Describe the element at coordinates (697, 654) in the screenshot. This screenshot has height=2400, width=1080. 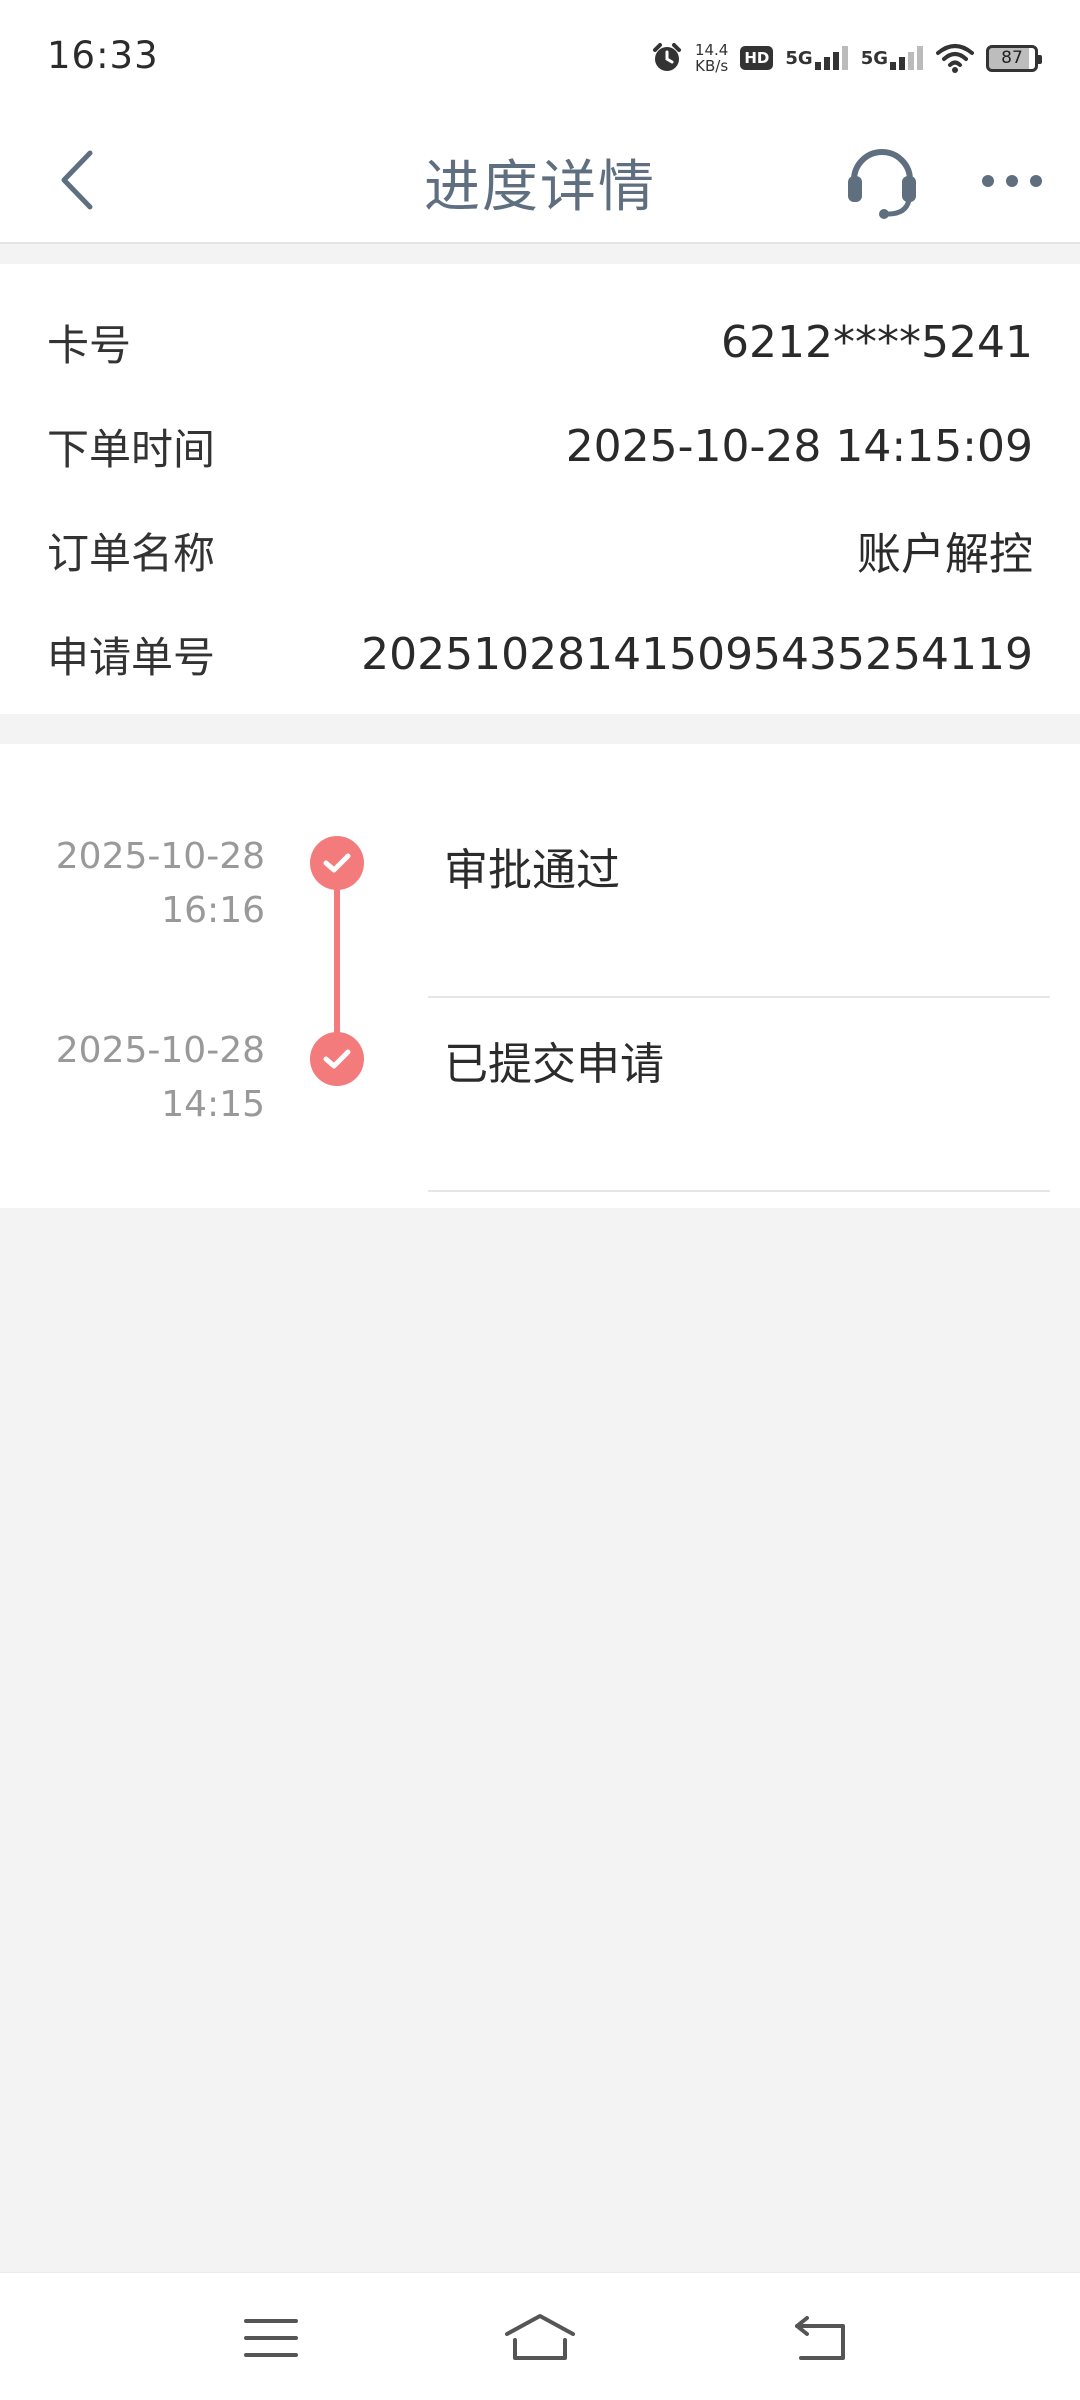
I see `info-value: 2025102814150954352541​19` at that location.